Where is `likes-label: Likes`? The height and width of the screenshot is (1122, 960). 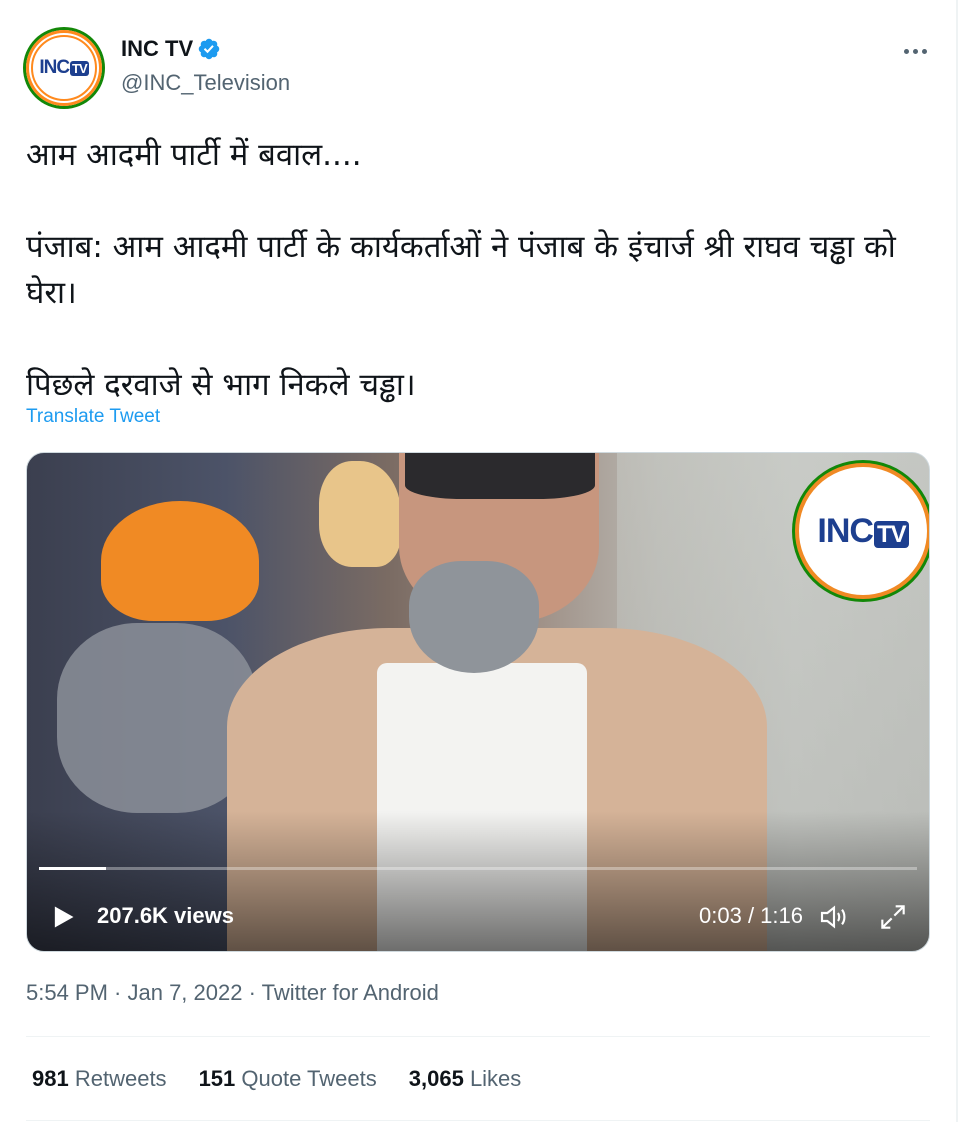
likes-label: Likes is located at coordinates (495, 1078).